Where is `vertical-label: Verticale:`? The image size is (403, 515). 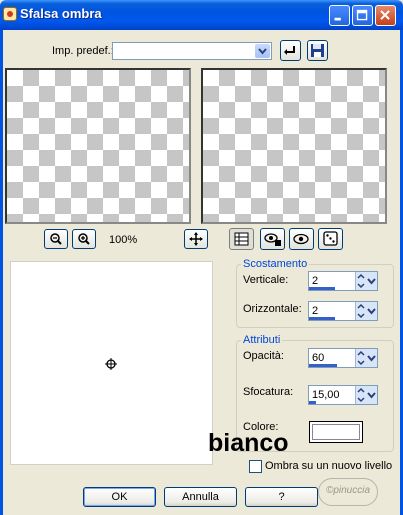 vertical-label: Verticale: is located at coordinates (266, 280).